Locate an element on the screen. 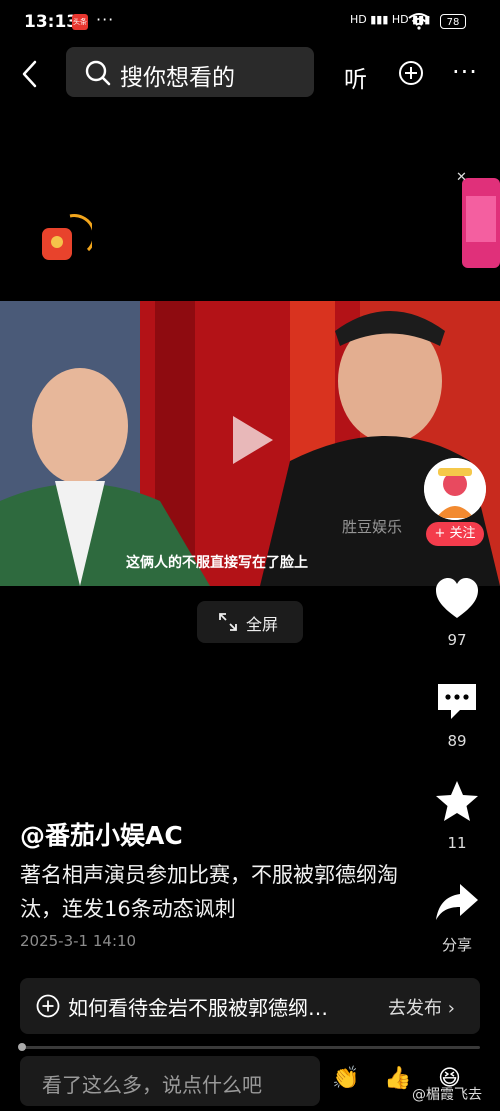  post-description: 著名相声演员参加比赛，不服被郭德纲淘汰，连发16条动态讽刺 is located at coordinates (209, 892).